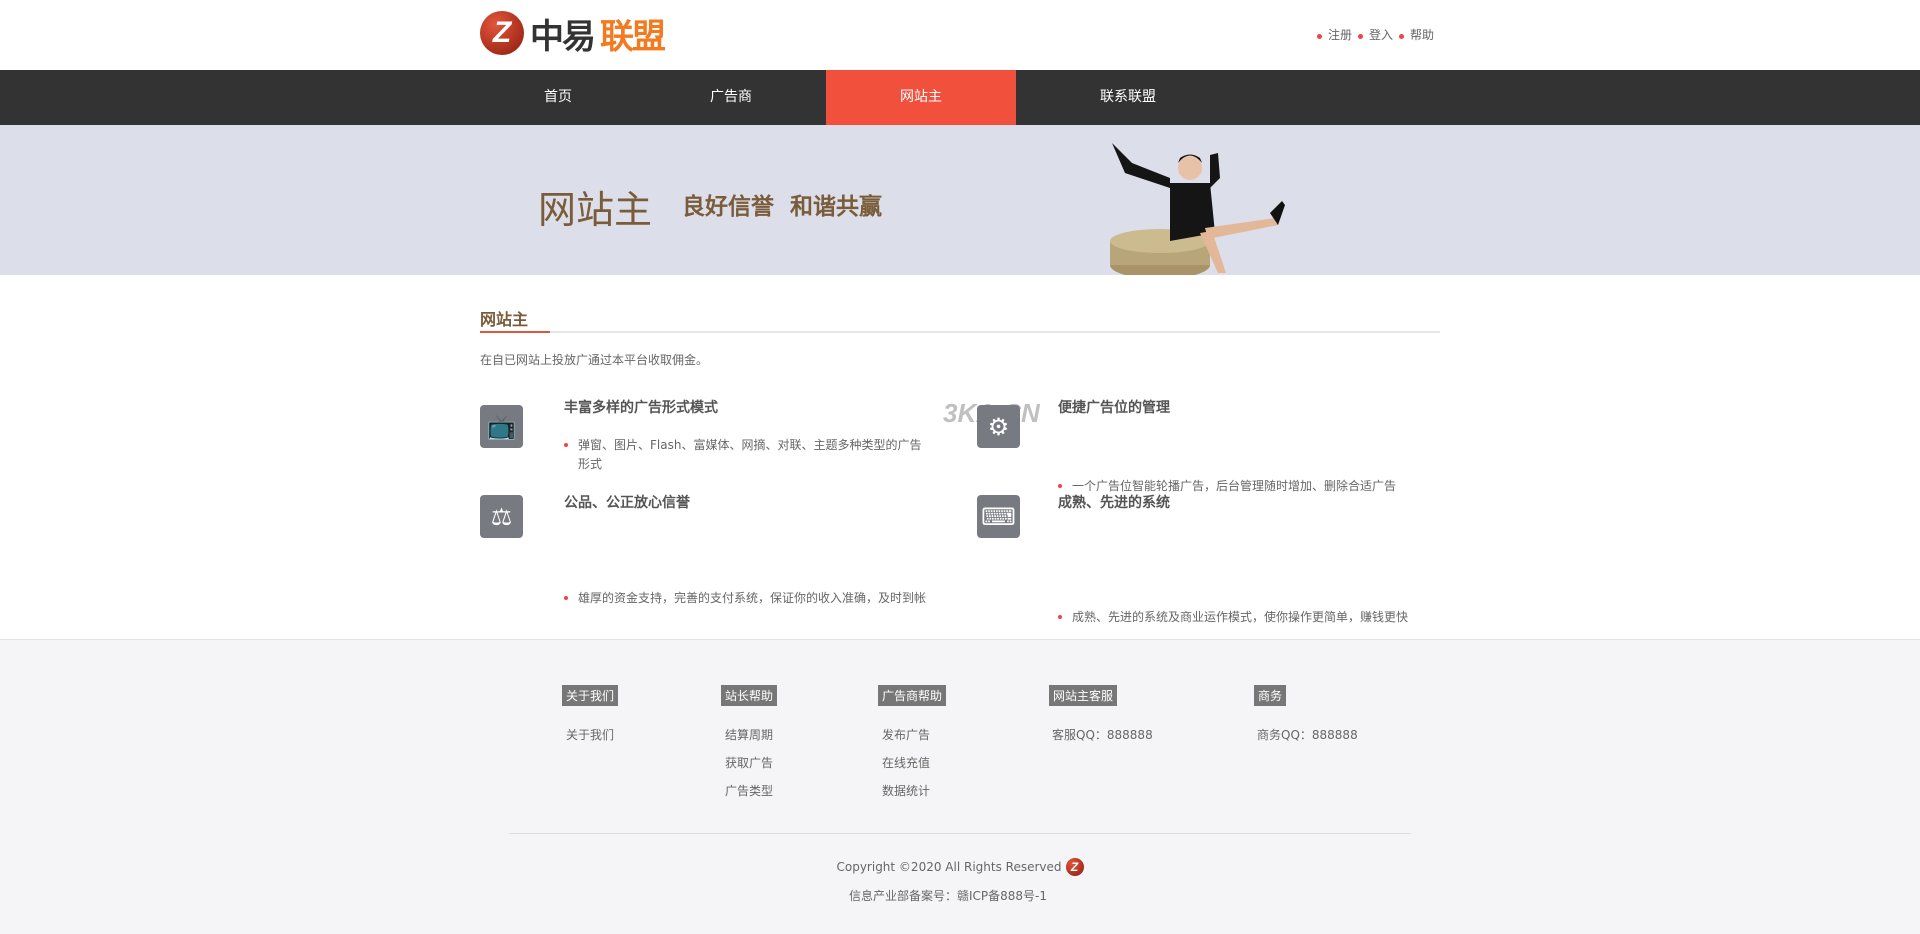 This screenshot has height=934, width=1920. What do you see at coordinates (1128, 97) in the screenshot?
I see `nav-contact: 联系联盟` at bounding box center [1128, 97].